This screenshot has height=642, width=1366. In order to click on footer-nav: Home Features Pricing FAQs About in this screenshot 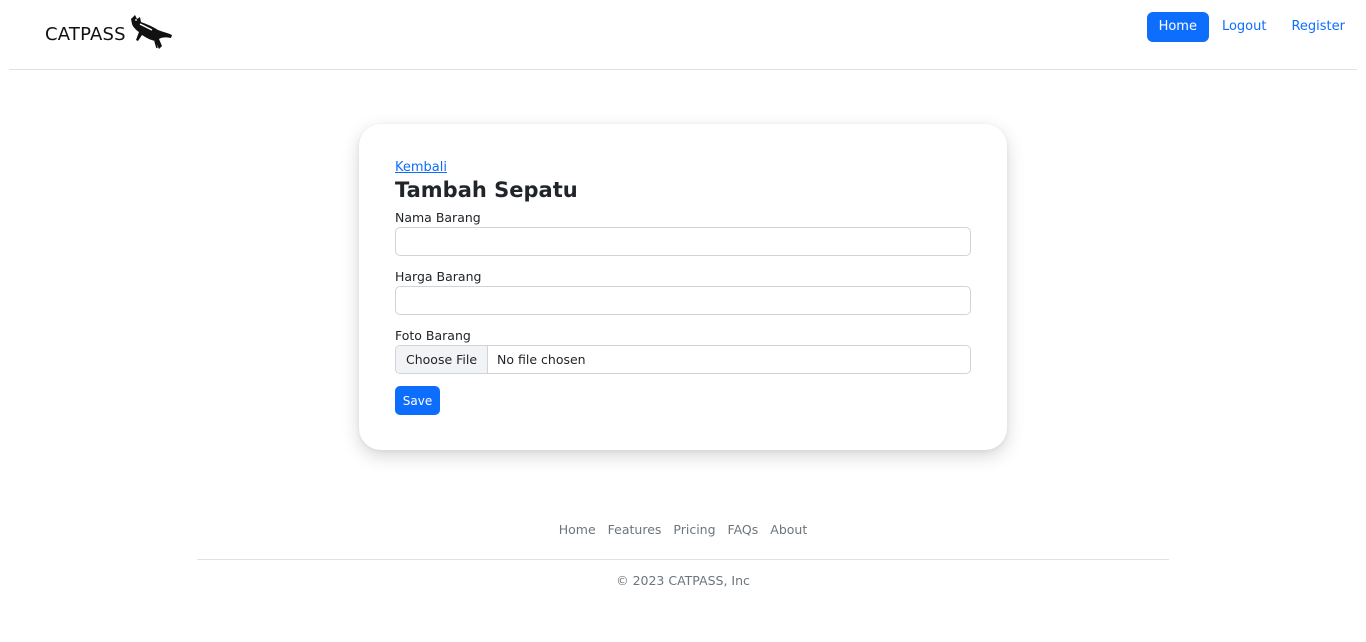, I will do `click(683, 529)`.